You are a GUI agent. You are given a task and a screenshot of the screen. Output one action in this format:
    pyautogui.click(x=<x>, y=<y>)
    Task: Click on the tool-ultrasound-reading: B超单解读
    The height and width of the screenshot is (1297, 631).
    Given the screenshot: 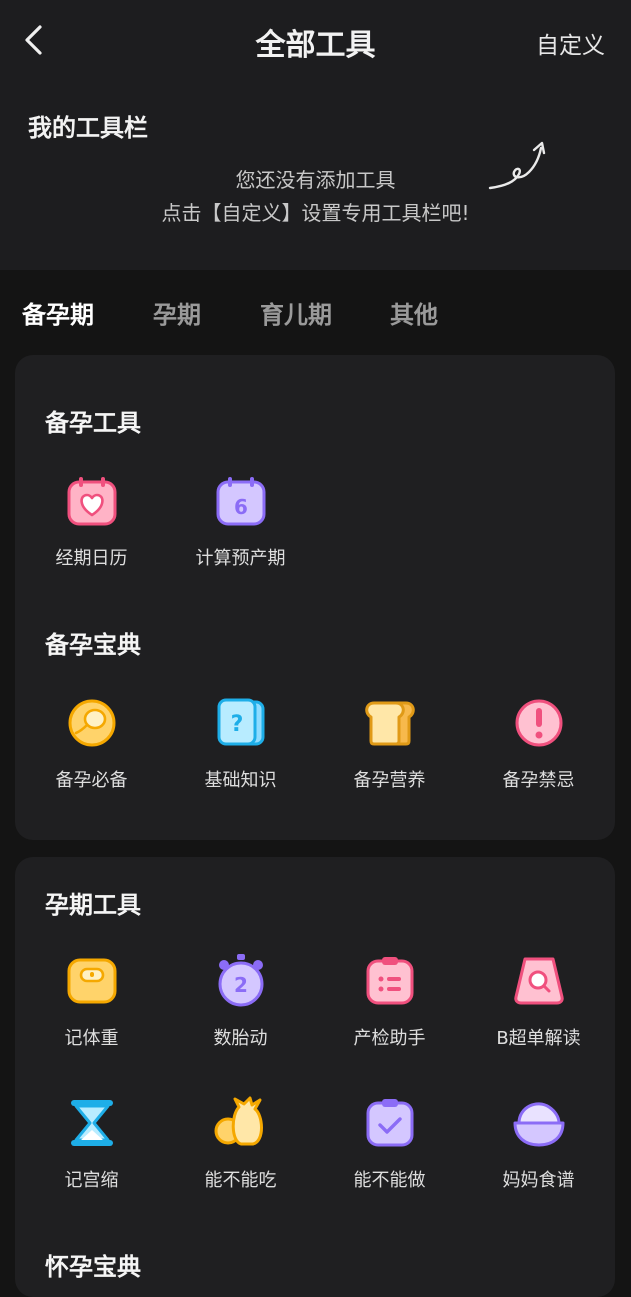 What is the action you would take?
    pyautogui.click(x=538, y=1001)
    